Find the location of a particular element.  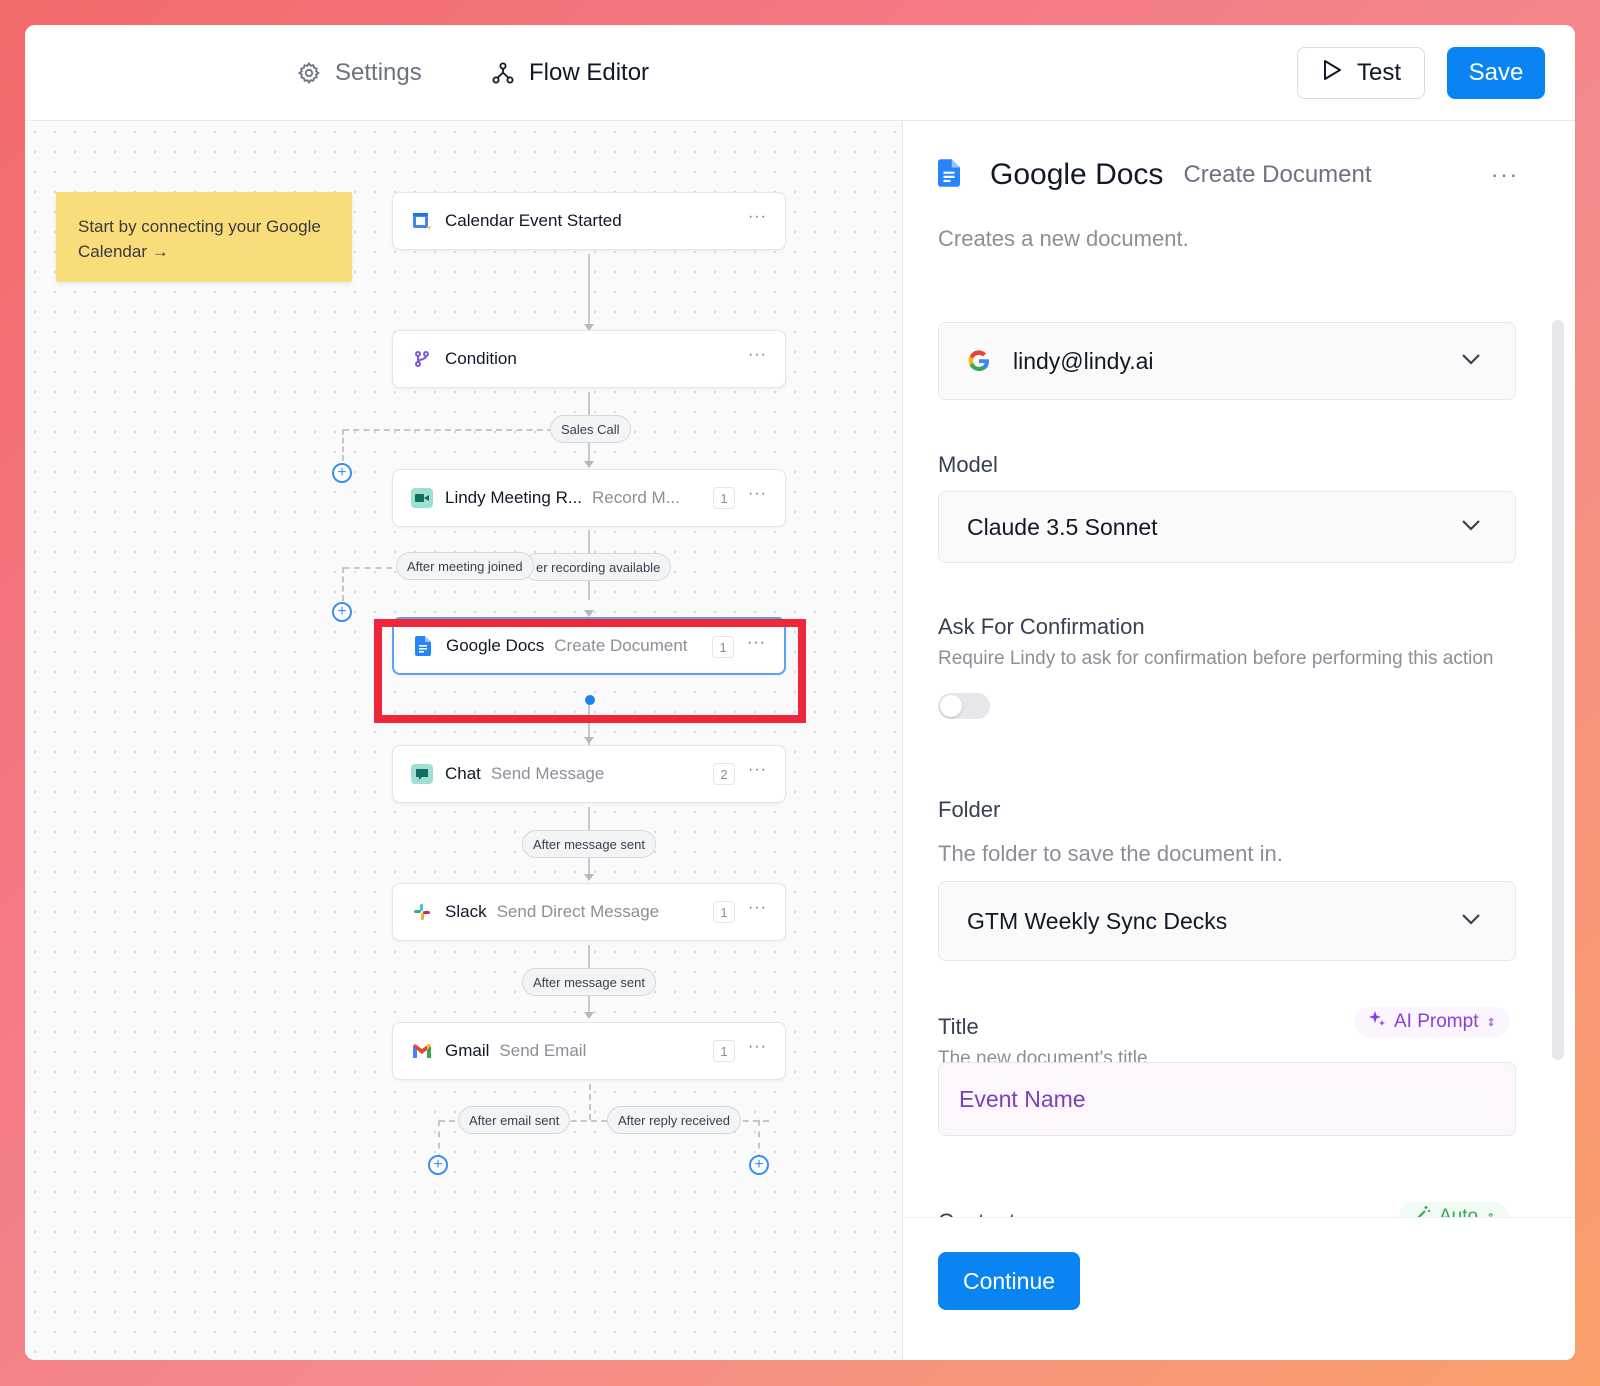

tab-settings-label: Settings is located at coordinates (378, 72).